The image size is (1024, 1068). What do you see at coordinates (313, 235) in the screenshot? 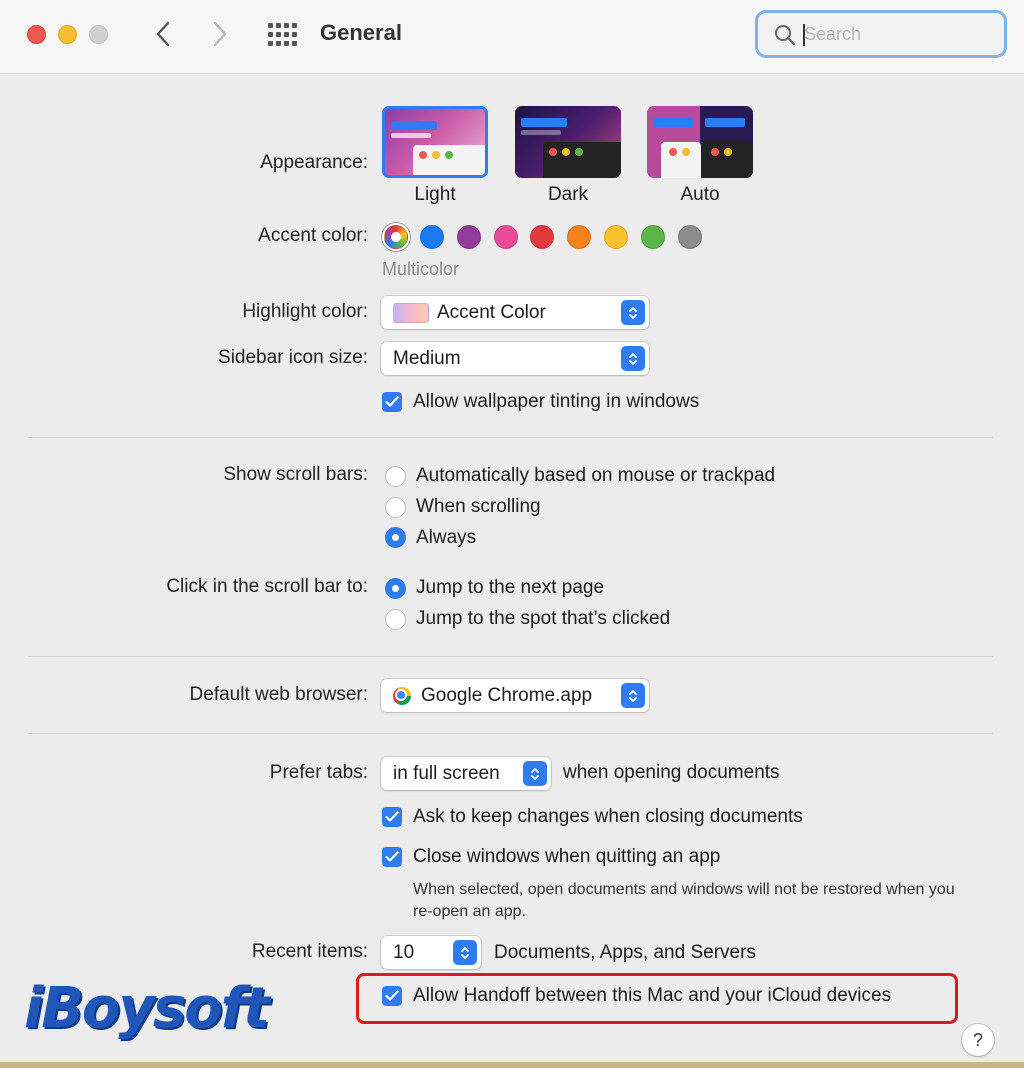
I see `accent-color-label: Accent color:` at bounding box center [313, 235].